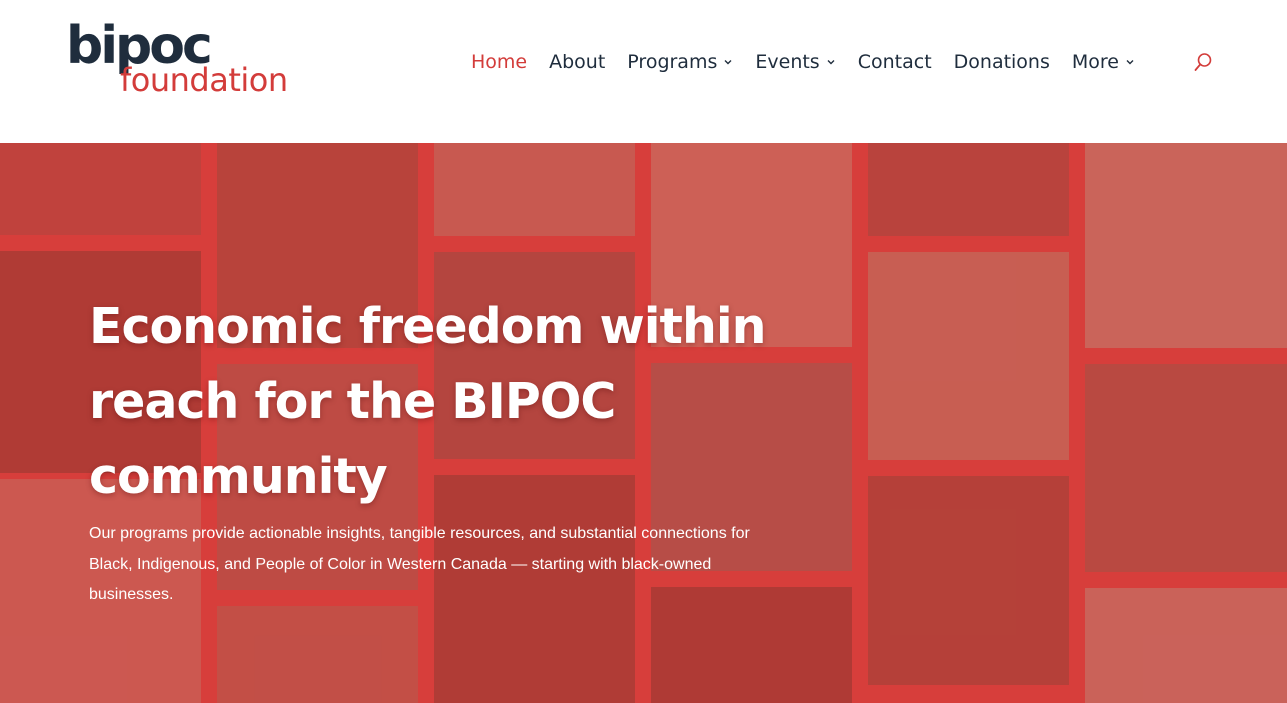 The width and height of the screenshot is (1287, 703). I want to click on nav-item-home-label: Home, so click(499, 62).